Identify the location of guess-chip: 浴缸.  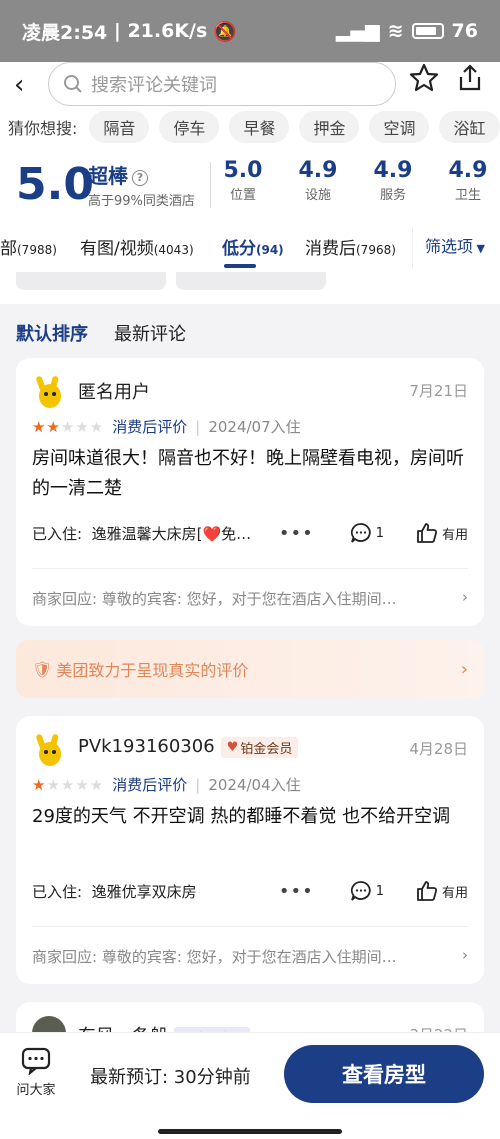
(469, 127).